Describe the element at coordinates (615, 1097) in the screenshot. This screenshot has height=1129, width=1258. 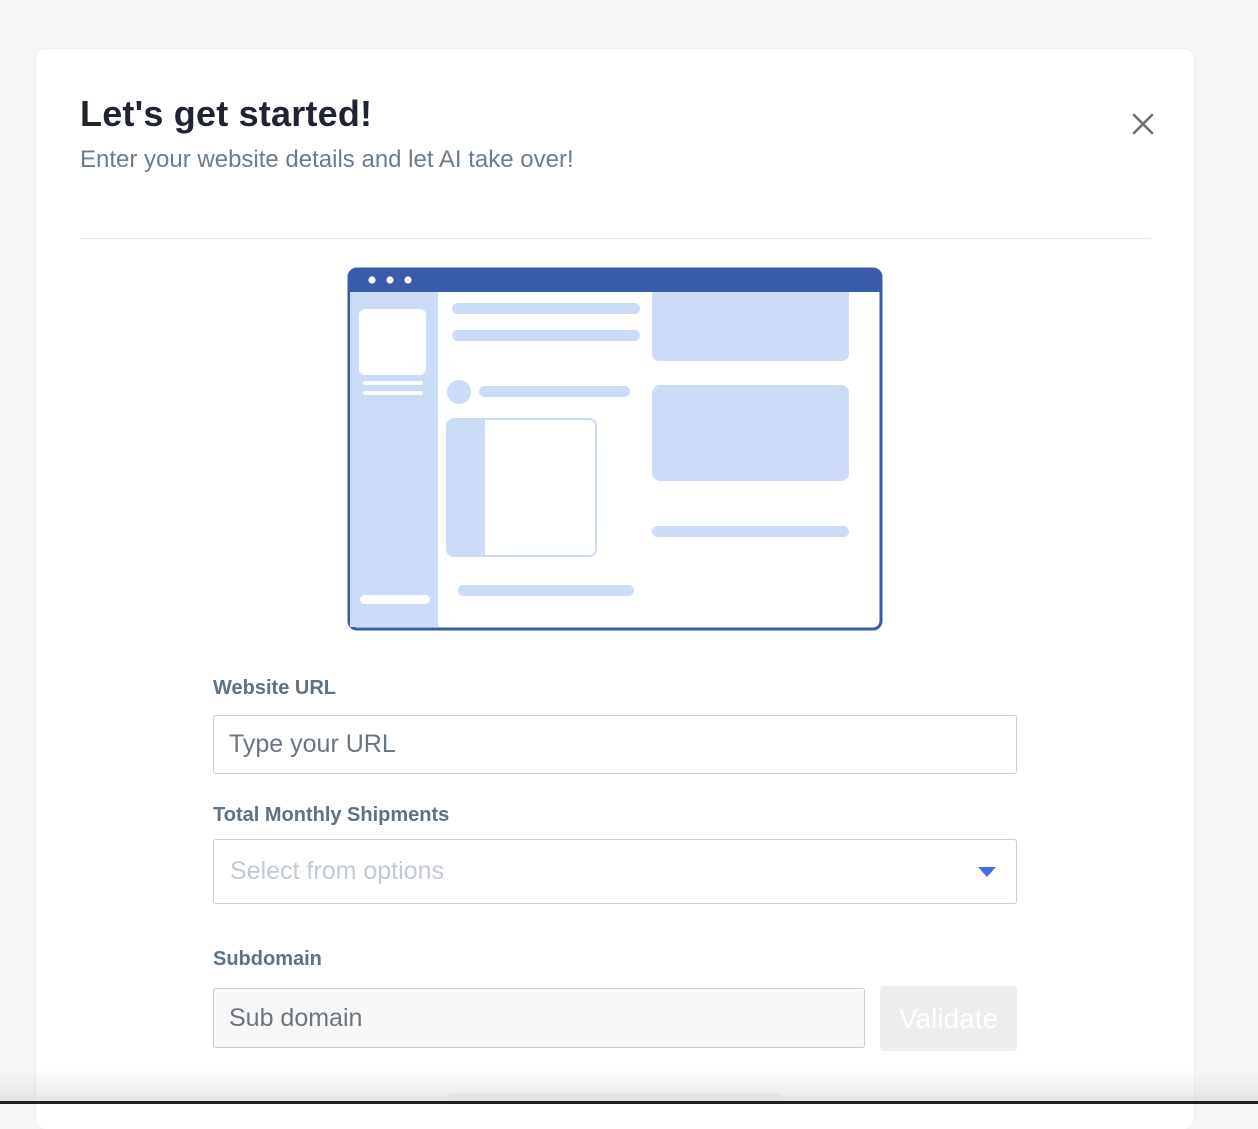
I see `next-section-edge` at that location.